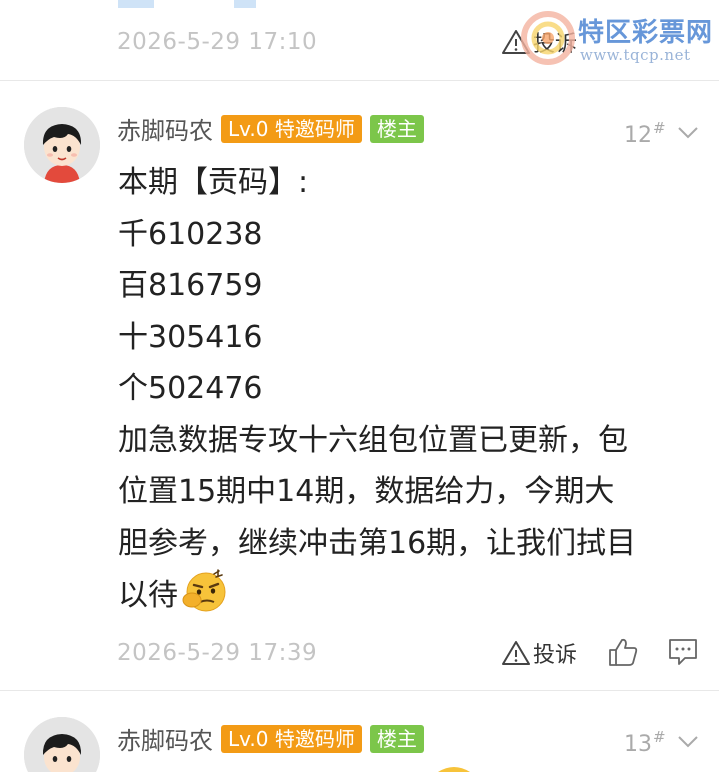 The image size is (719, 772). Describe the element at coordinates (190, 388) in the screenshot. I see `content-line: 个502476` at that location.